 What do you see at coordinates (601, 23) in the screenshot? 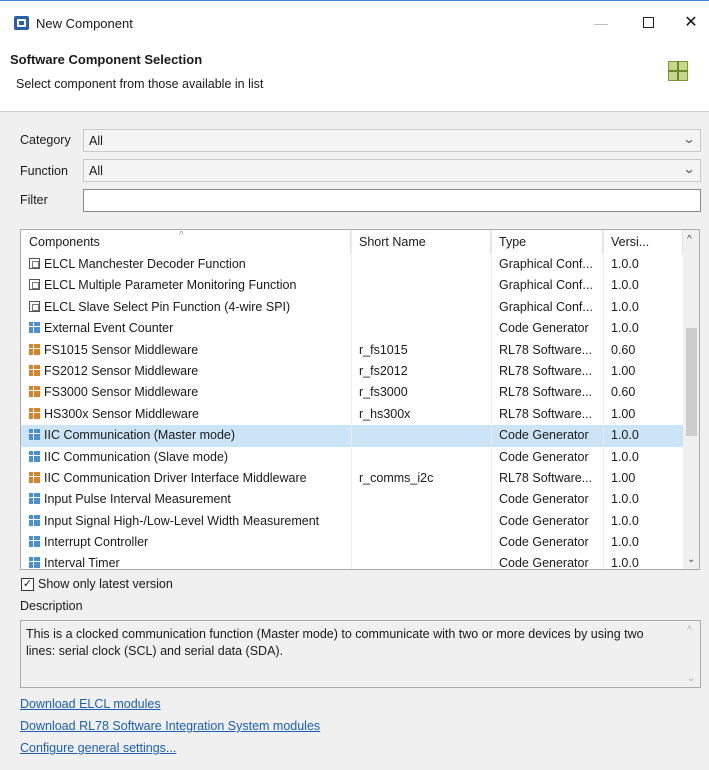
I see `minimize-button: —` at bounding box center [601, 23].